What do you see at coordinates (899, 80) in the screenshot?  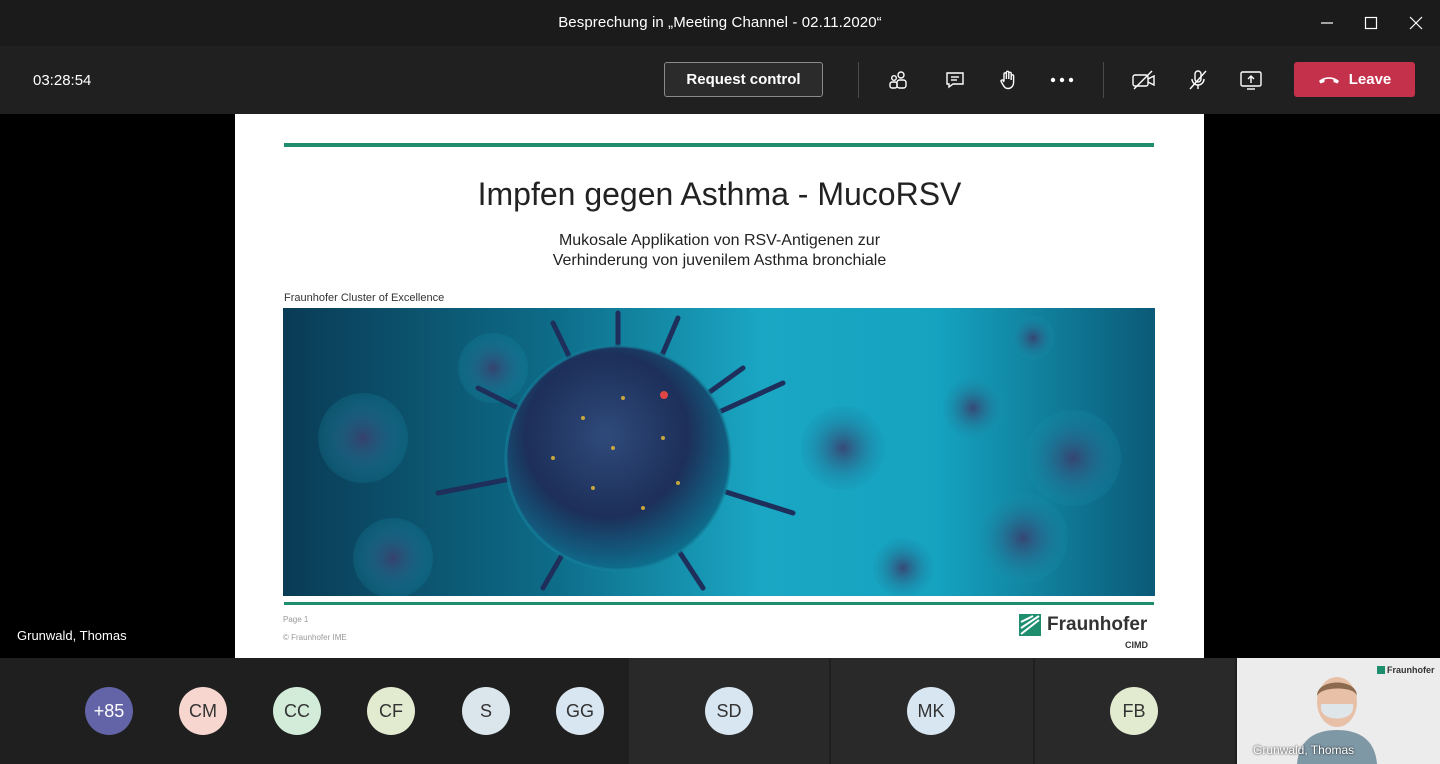 I see `participants-icon` at bounding box center [899, 80].